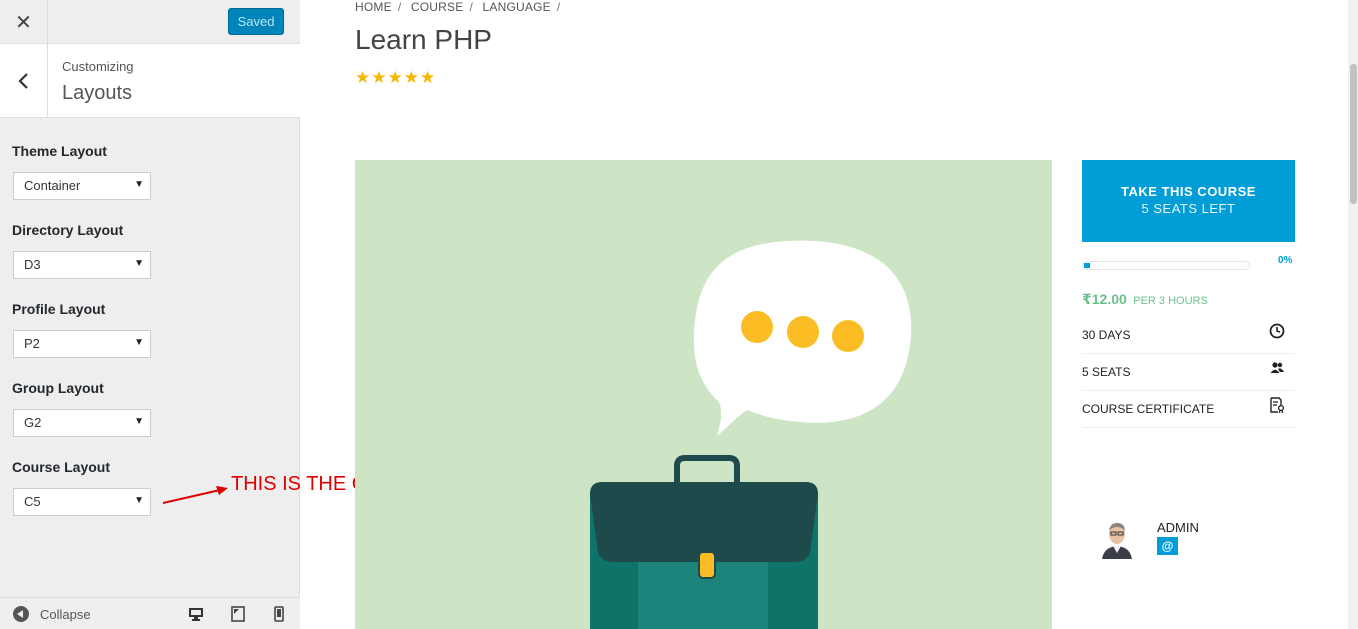 Image resolution: width=1358 pixels, height=629 pixels. What do you see at coordinates (1167, 546) in the screenshot?
I see `email-icon: @` at bounding box center [1167, 546].